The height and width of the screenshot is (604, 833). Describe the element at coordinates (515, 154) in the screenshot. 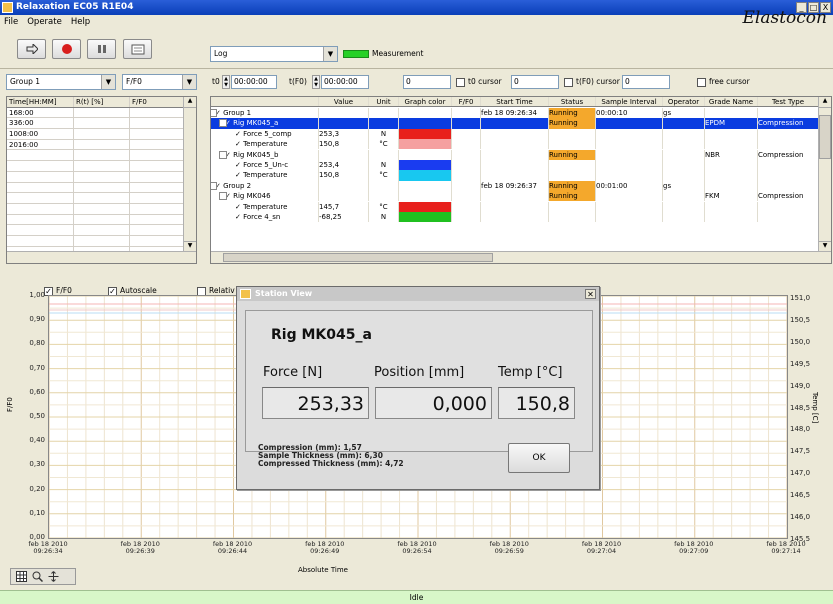

I see `tree-row: ✓ Rig MK045_b Running NBR Compression` at that location.